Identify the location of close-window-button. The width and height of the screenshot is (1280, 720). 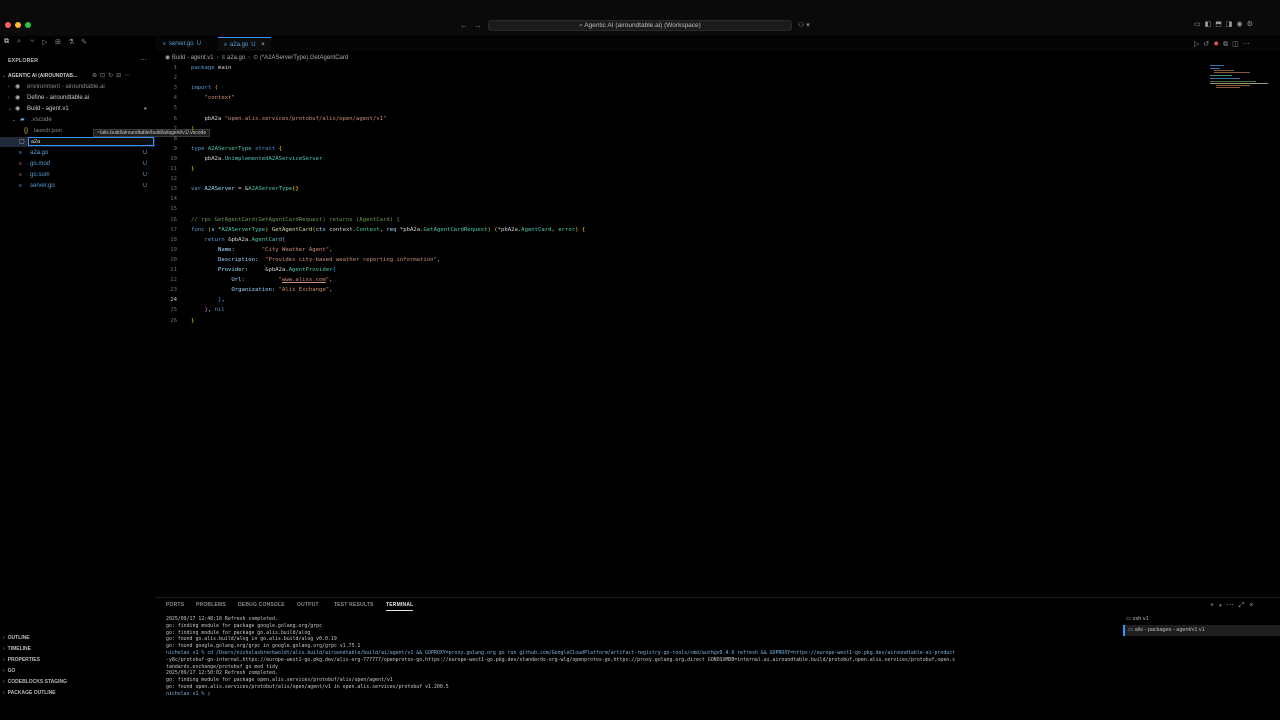
(8, 25).